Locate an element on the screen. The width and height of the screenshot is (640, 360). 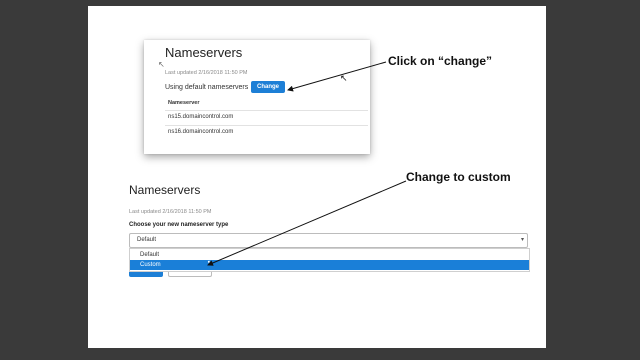
arrow-to-change is located at coordinates (337, 76).